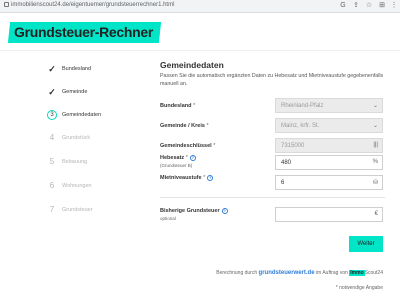 This screenshot has width=400, height=299. I want to click on step-number: 4, so click(52, 137).